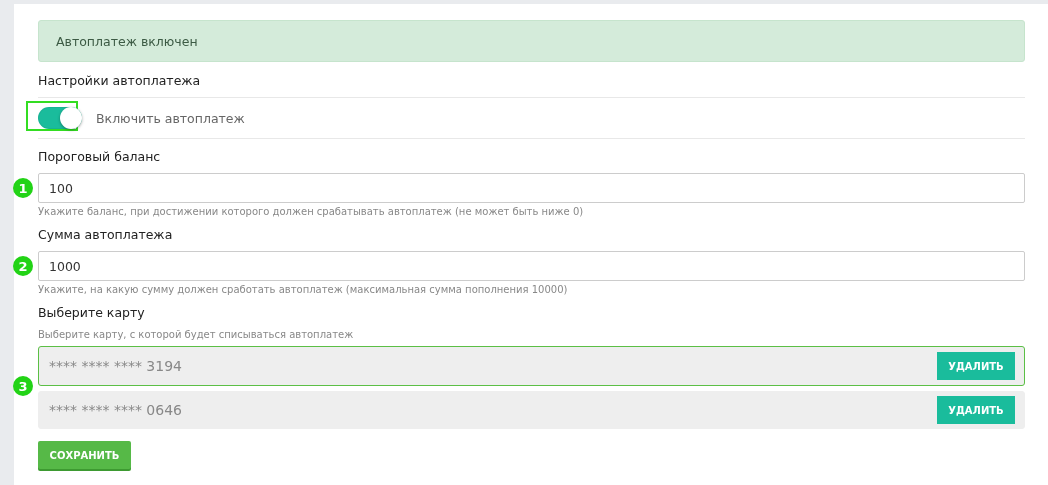  I want to click on autopay-toggle, so click(60, 118).